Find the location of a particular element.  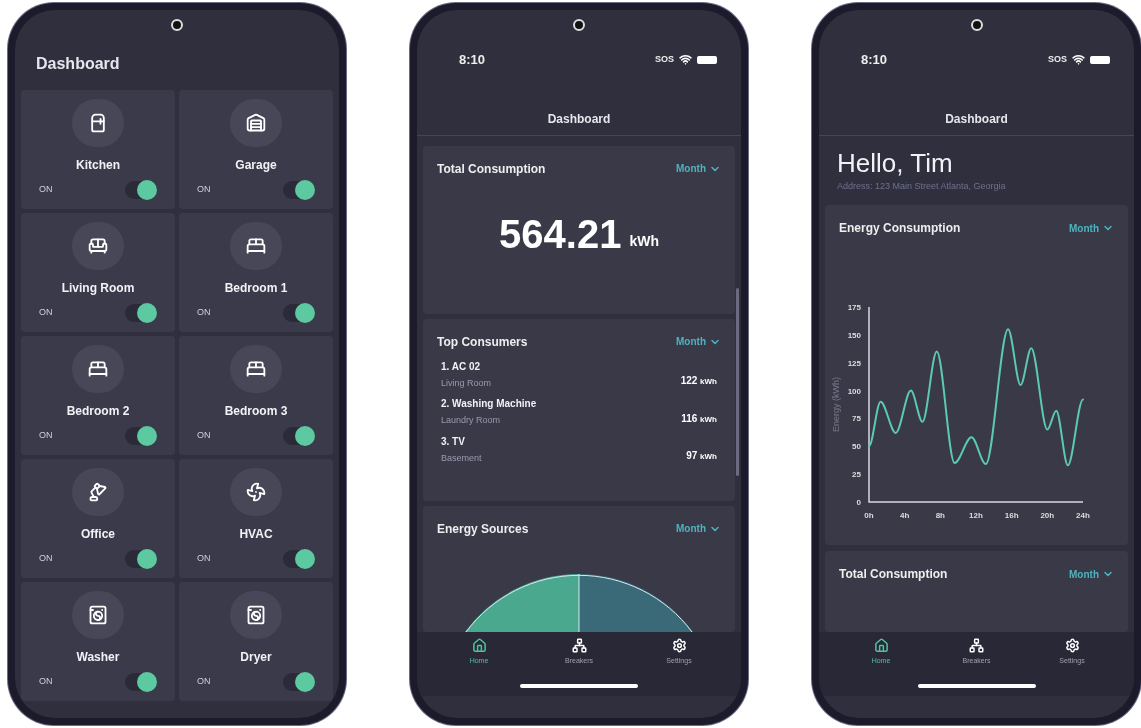

room-name: Garage is located at coordinates (256, 165).